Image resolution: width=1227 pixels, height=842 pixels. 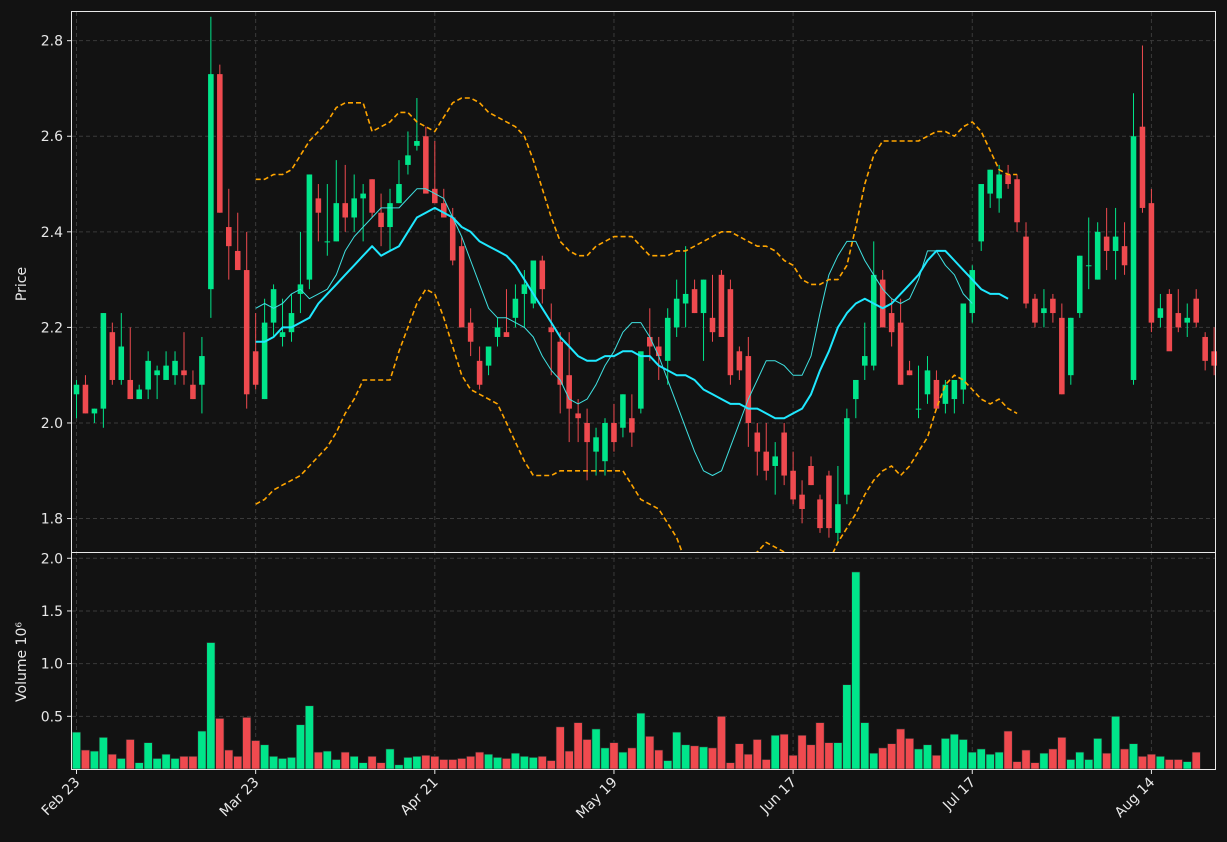 What do you see at coordinates (52, 717) in the screenshot?
I see `volume-tick-label: 0.5` at bounding box center [52, 717].